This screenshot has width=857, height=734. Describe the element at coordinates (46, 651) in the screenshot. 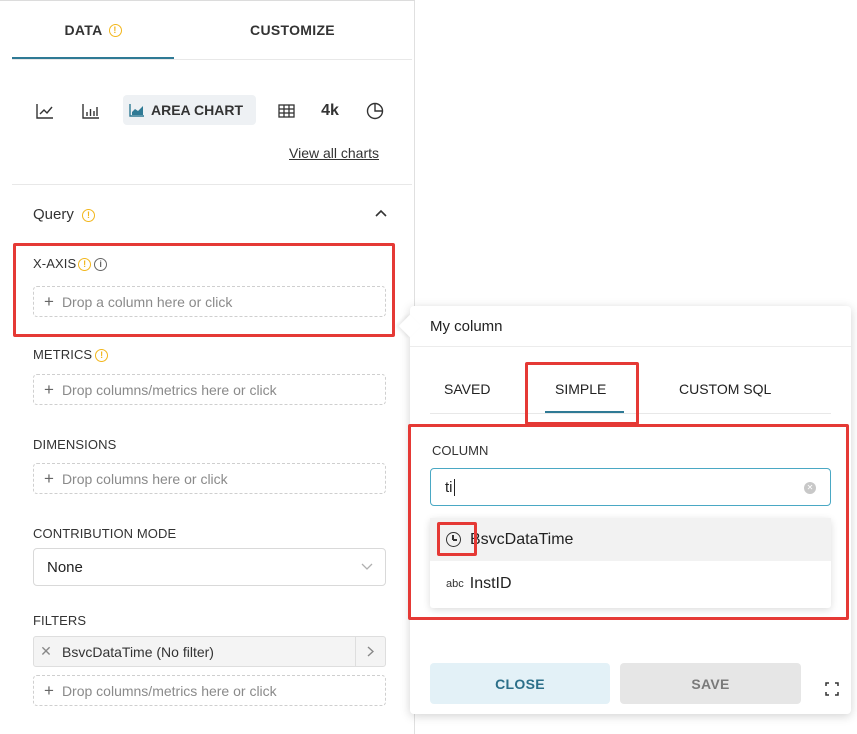

I see `remove-filter-icon: ✕` at that location.